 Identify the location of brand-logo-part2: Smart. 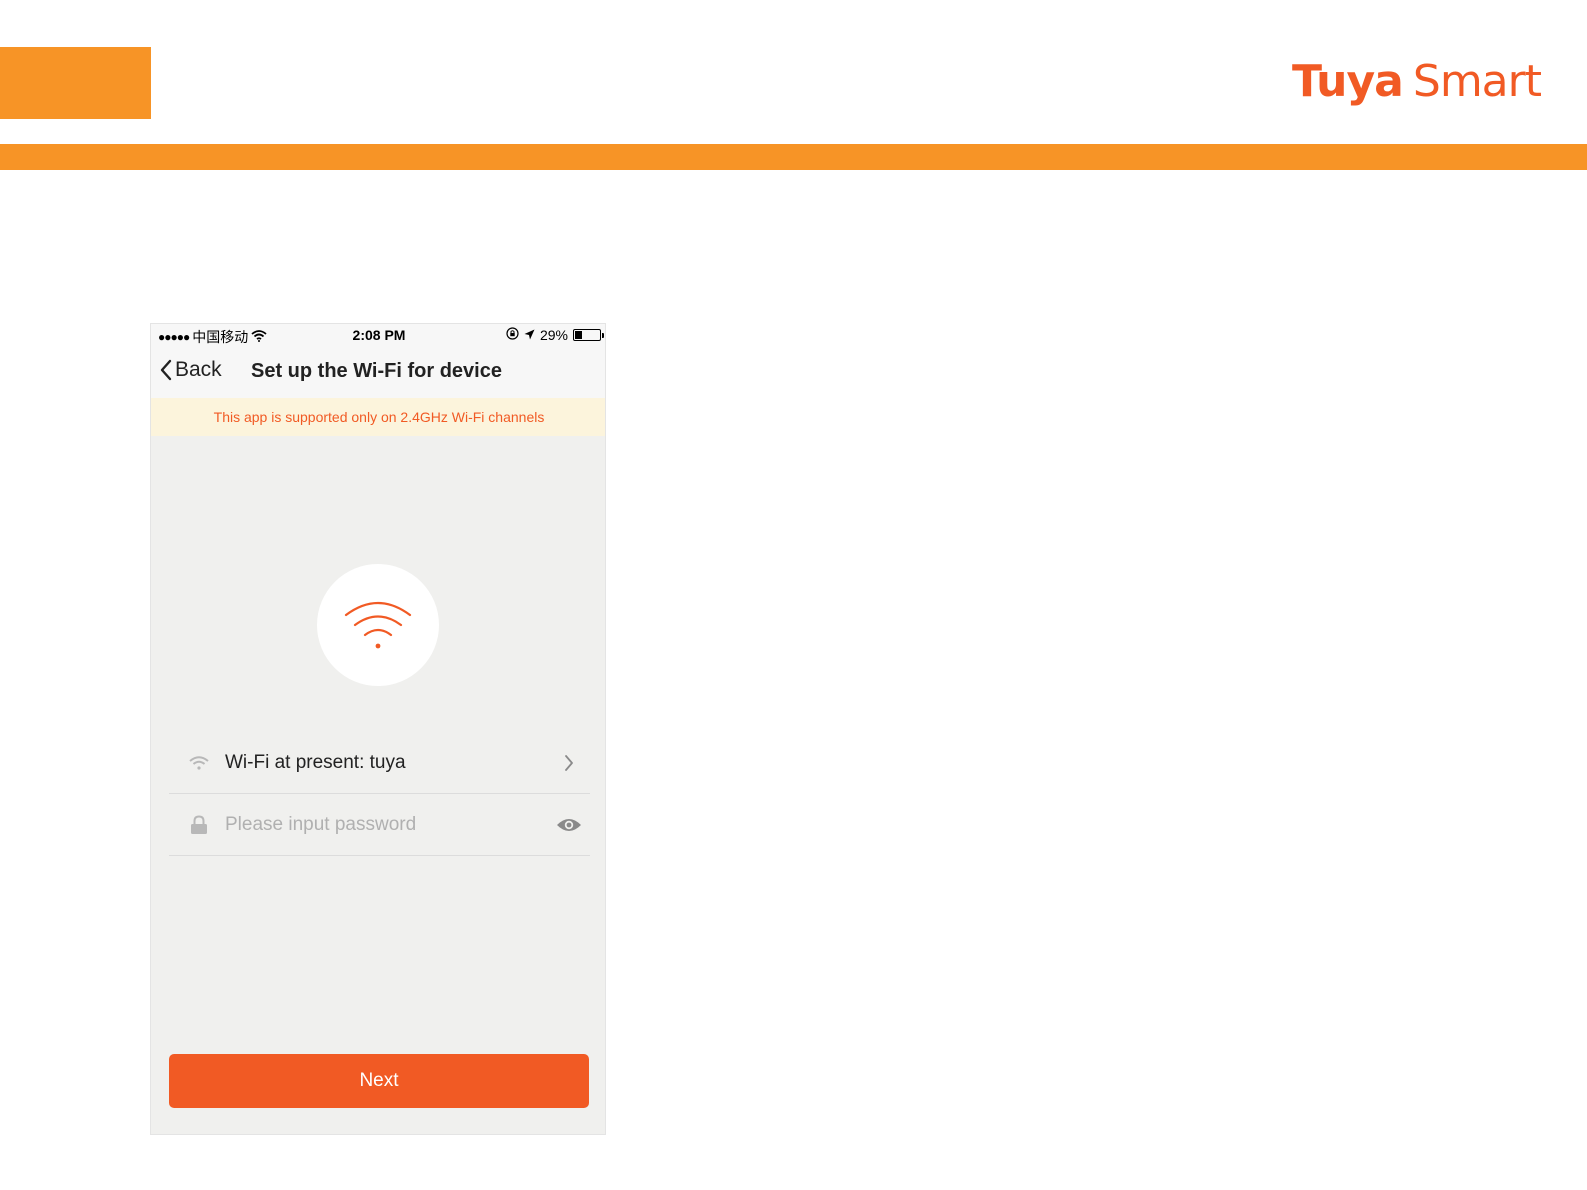
(1477, 81).